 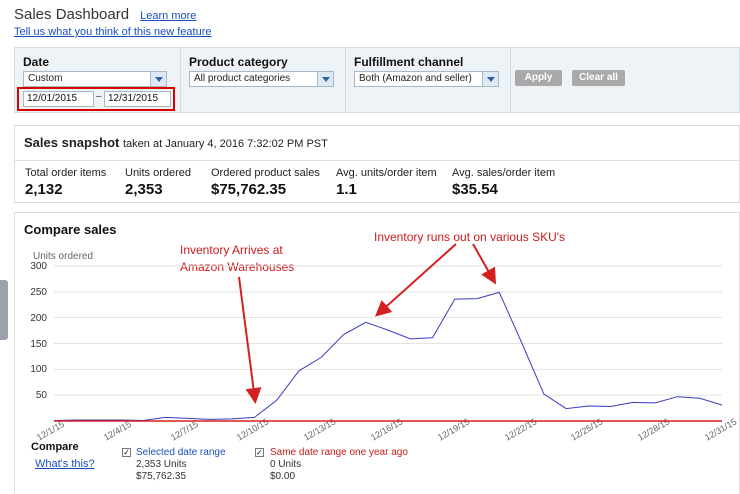 What do you see at coordinates (45, 78) in the screenshot?
I see `date-range-value: Custom` at bounding box center [45, 78].